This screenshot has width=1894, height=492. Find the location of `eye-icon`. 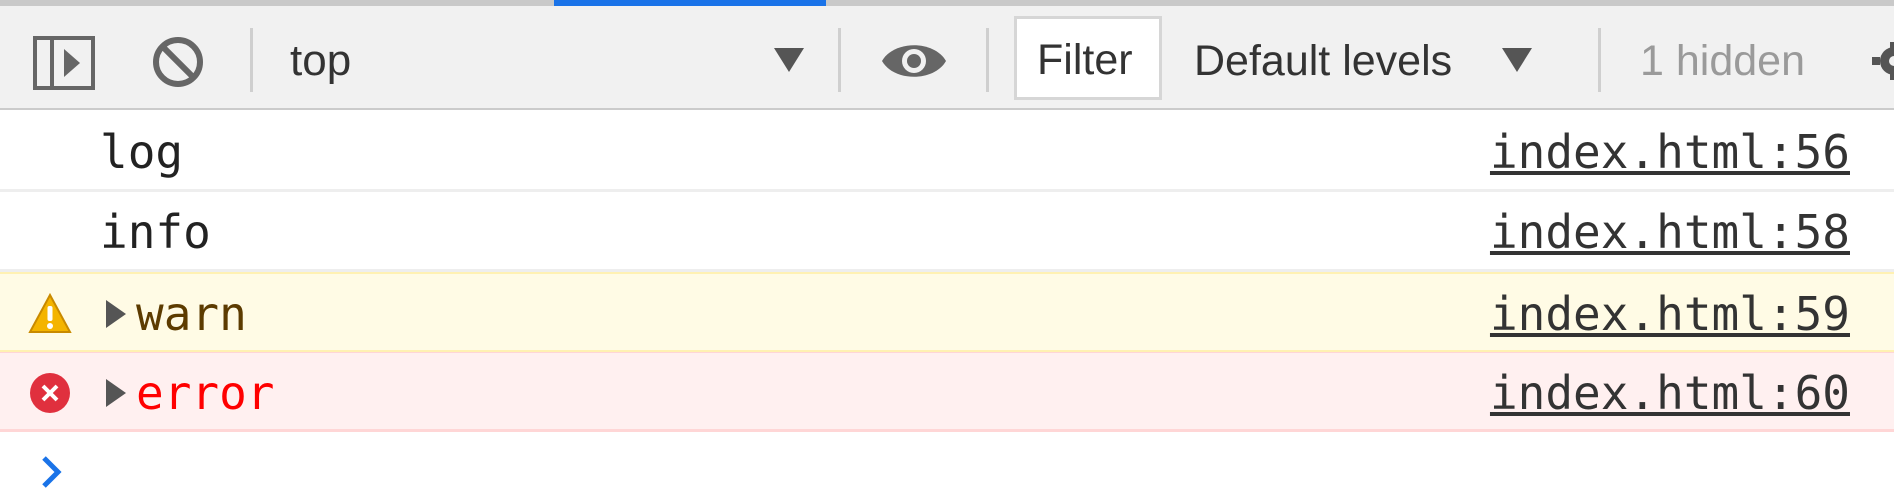

eye-icon is located at coordinates (914, 61).